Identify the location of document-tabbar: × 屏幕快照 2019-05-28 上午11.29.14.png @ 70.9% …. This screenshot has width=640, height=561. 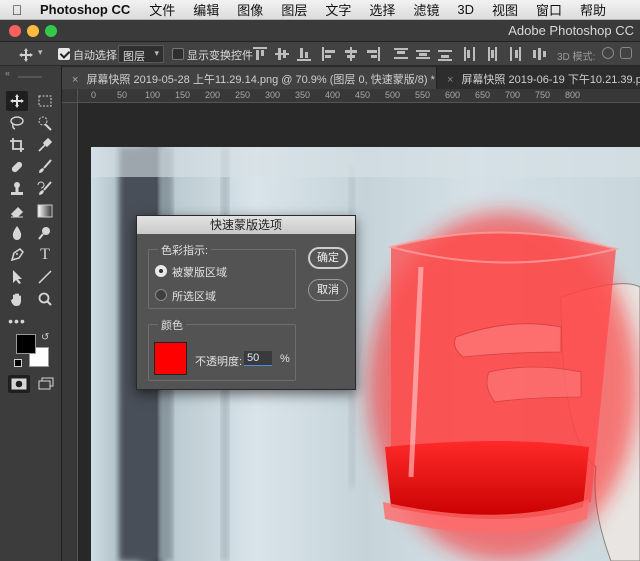
(351, 78).